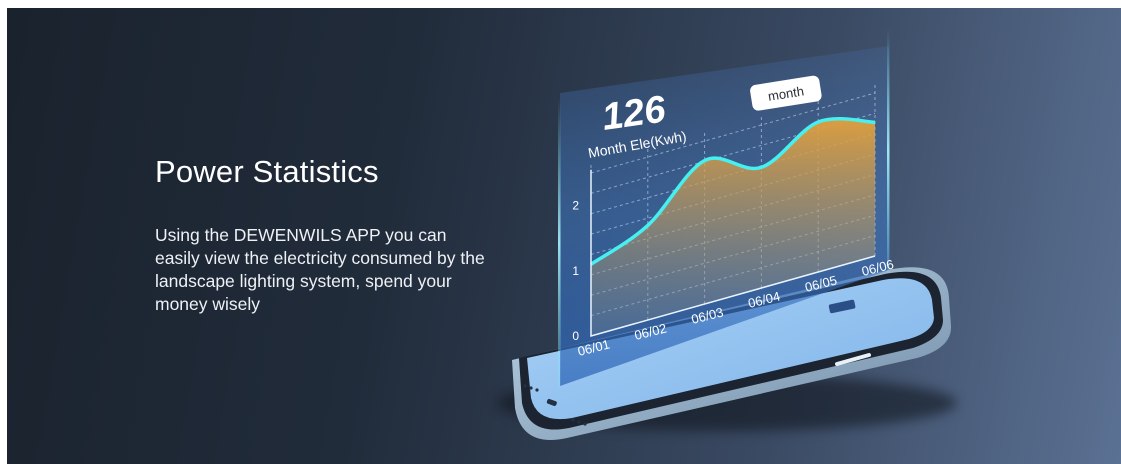  What do you see at coordinates (888, 150) in the screenshot?
I see `hologram-right-beam` at bounding box center [888, 150].